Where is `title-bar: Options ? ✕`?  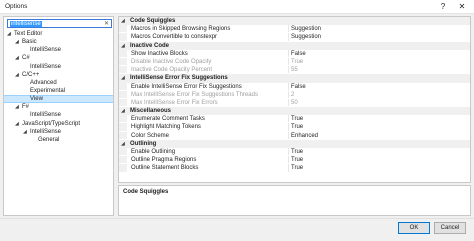
title-bar: Options ? ✕ is located at coordinates (237, 7).